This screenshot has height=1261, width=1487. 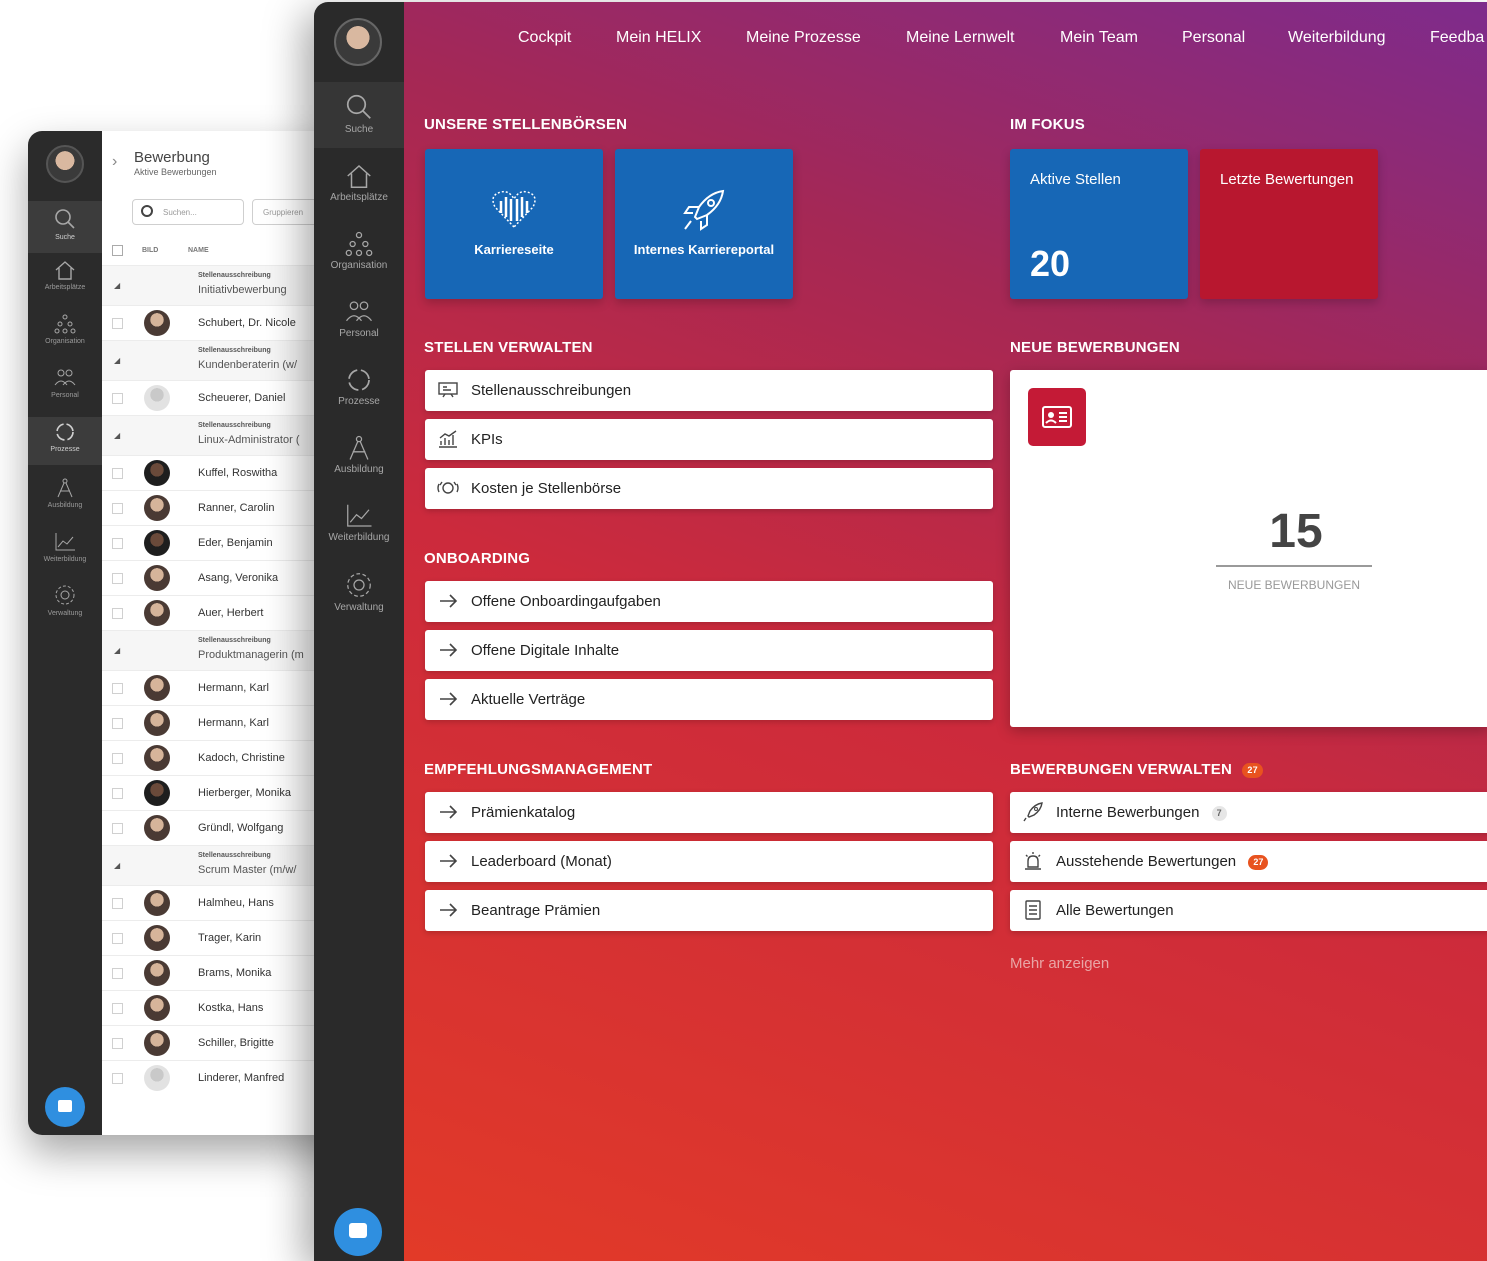 What do you see at coordinates (247, 323) in the screenshot?
I see `person-name: Schubert, Dr. Nicole` at bounding box center [247, 323].